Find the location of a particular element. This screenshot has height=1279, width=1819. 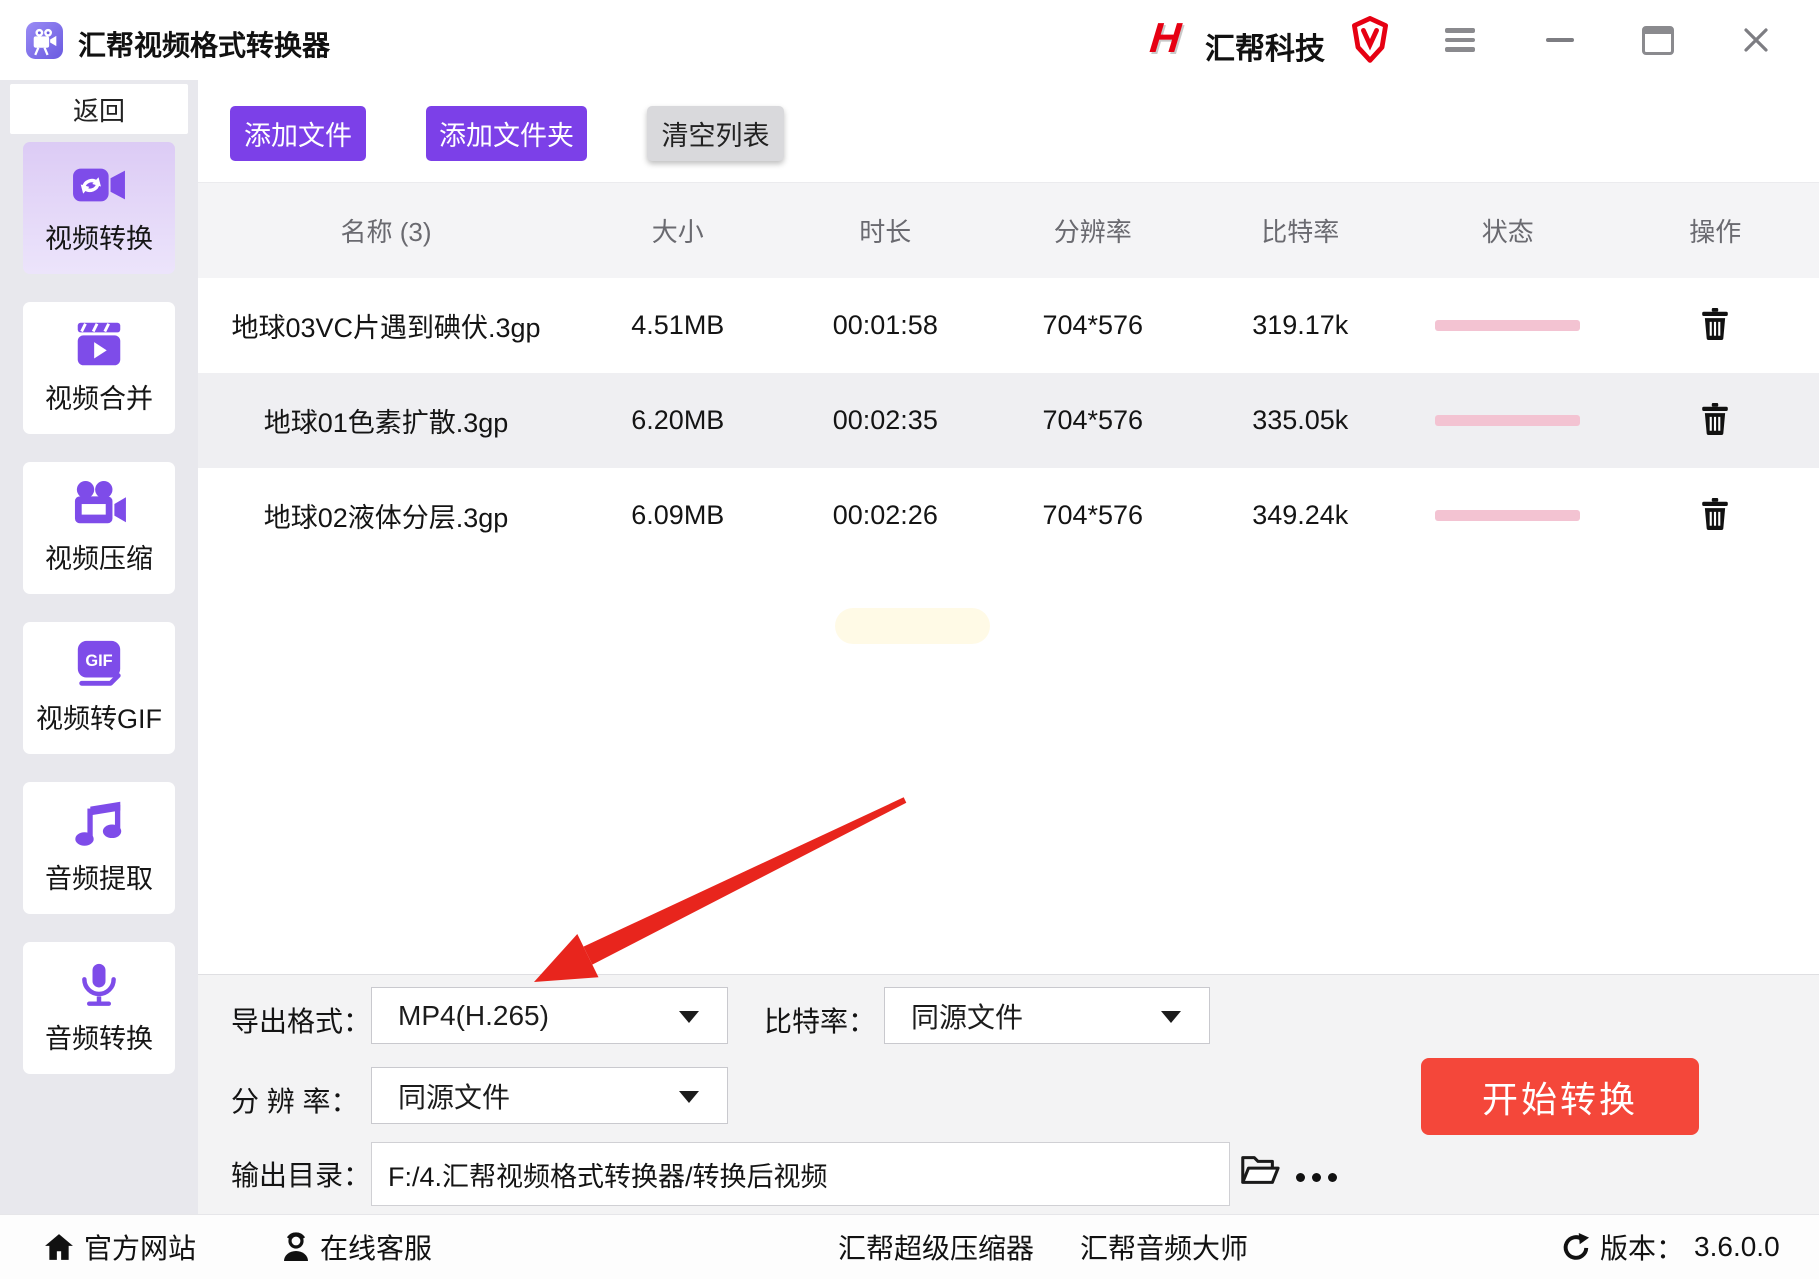

customer-service-icon is located at coordinates (296, 1246).